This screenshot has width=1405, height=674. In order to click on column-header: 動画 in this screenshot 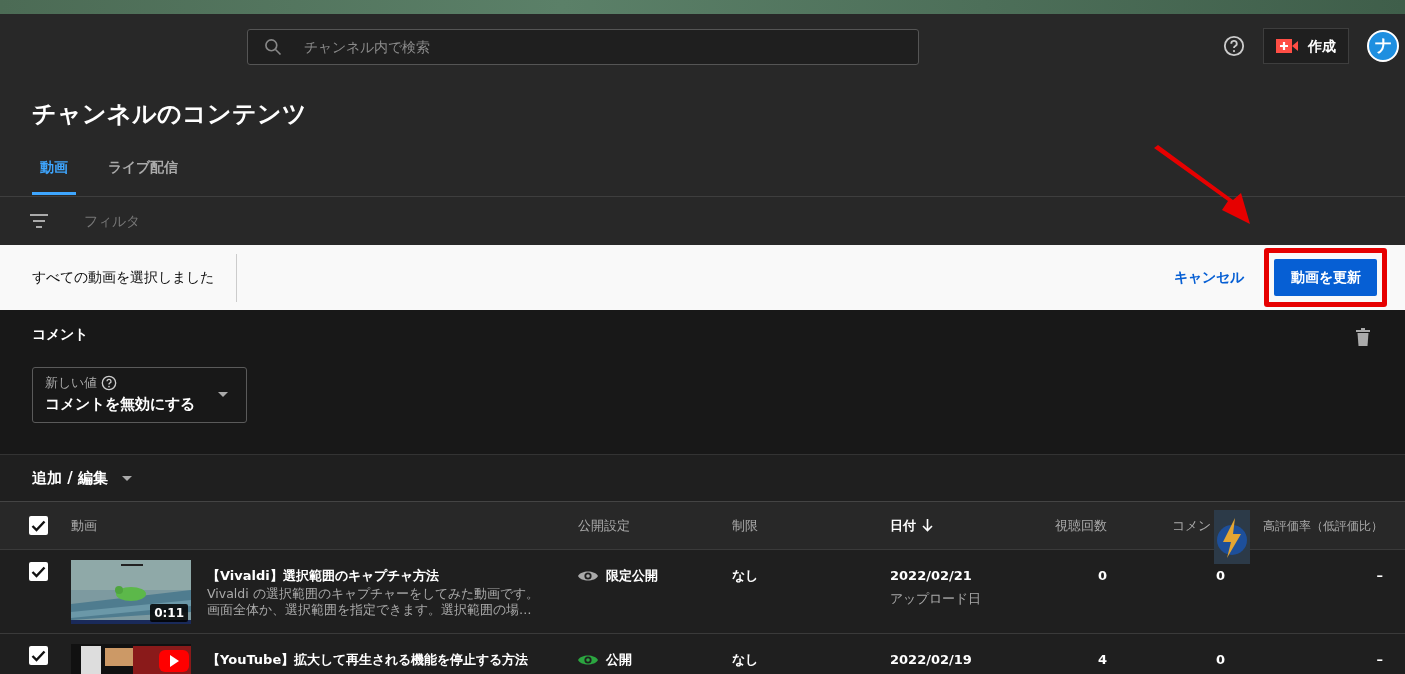, I will do `click(84, 525)`.